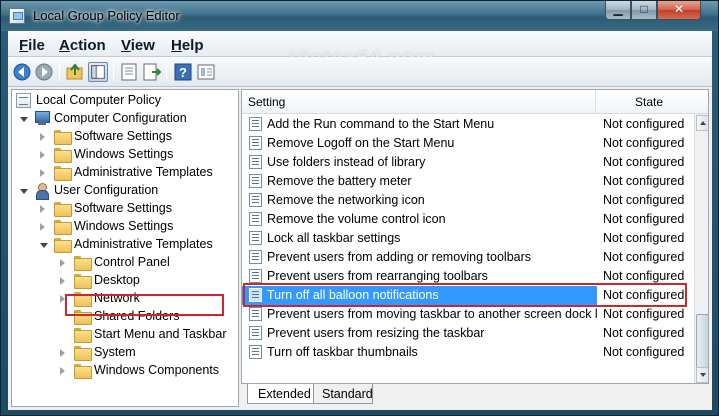 This screenshot has height=416, width=719. What do you see at coordinates (132, 262) in the screenshot?
I see `tree-item-label: Control Panel` at bounding box center [132, 262].